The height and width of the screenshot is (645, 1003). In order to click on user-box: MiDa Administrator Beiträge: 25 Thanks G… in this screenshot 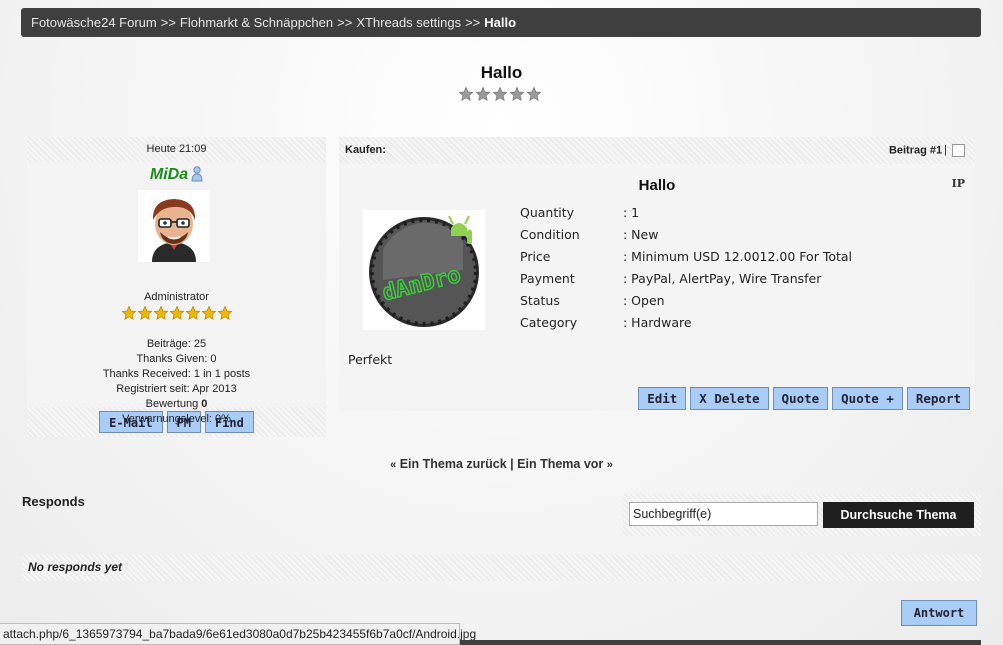, I will do `click(176, 293)`.